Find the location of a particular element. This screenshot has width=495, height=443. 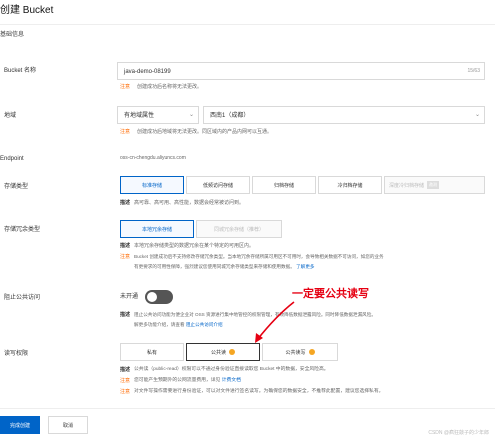

storage-desc: 高可靠、高可用、高性能，数据会经常被访问到。 is located at coordinates (189, 203).